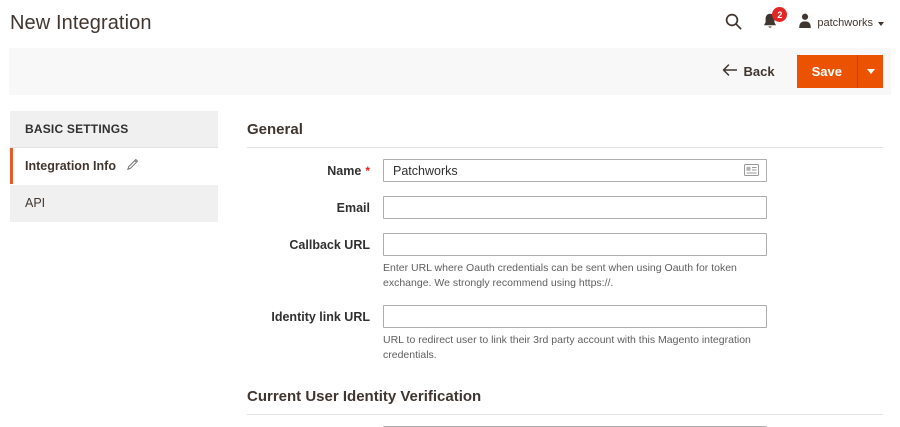  What do you see at coordinates (575, 316) in the screenshot?
I see `identity-link-url-input` at bounding box center [575, 316].